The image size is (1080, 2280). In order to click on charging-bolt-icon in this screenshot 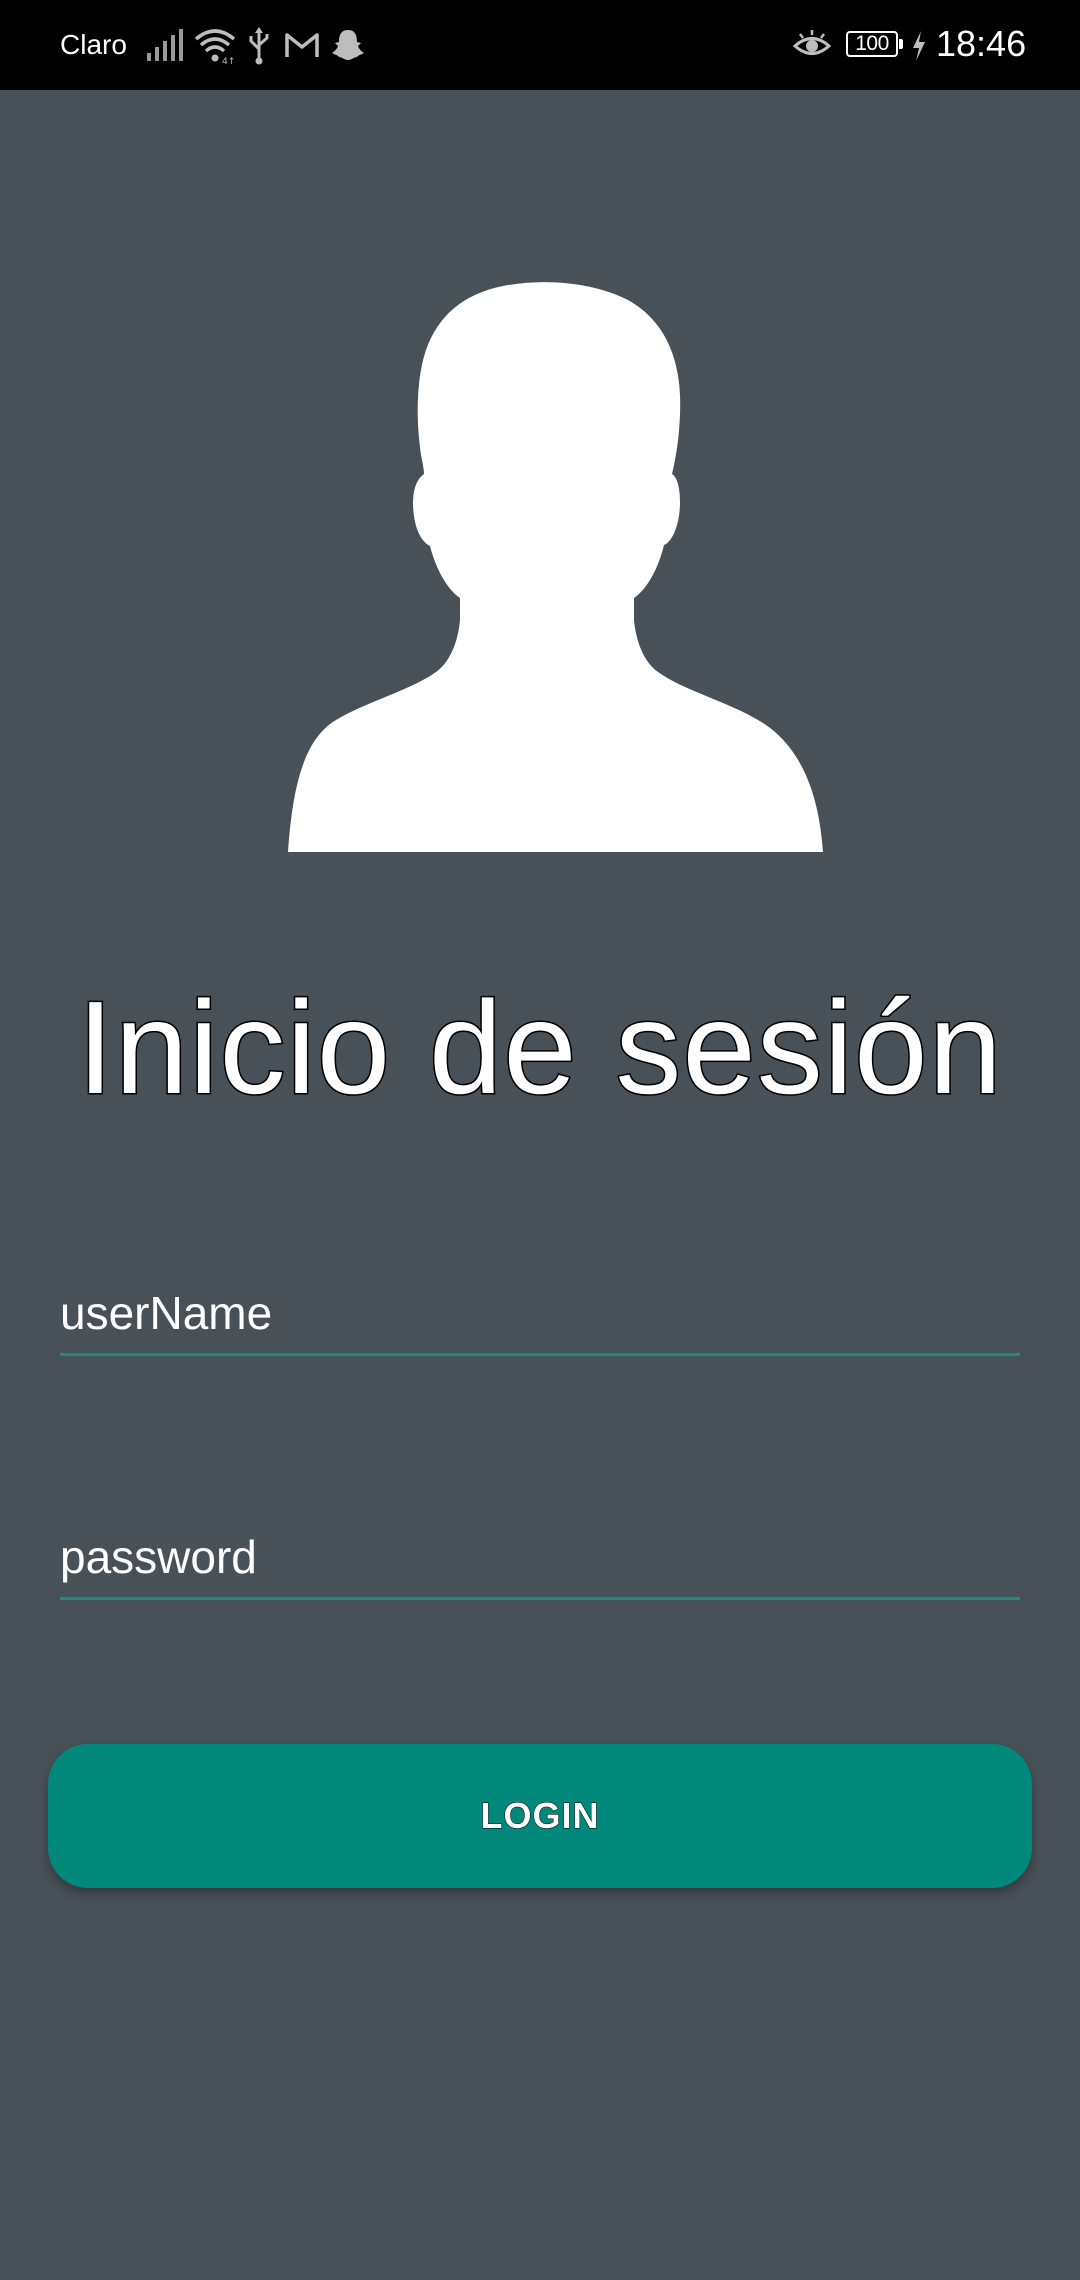, I will do `click(919, 46)`.